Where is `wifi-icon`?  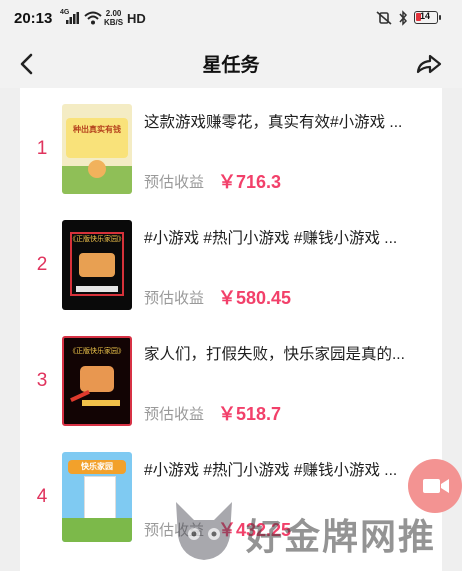 wifi-icon is located at coordinates (93, 18).